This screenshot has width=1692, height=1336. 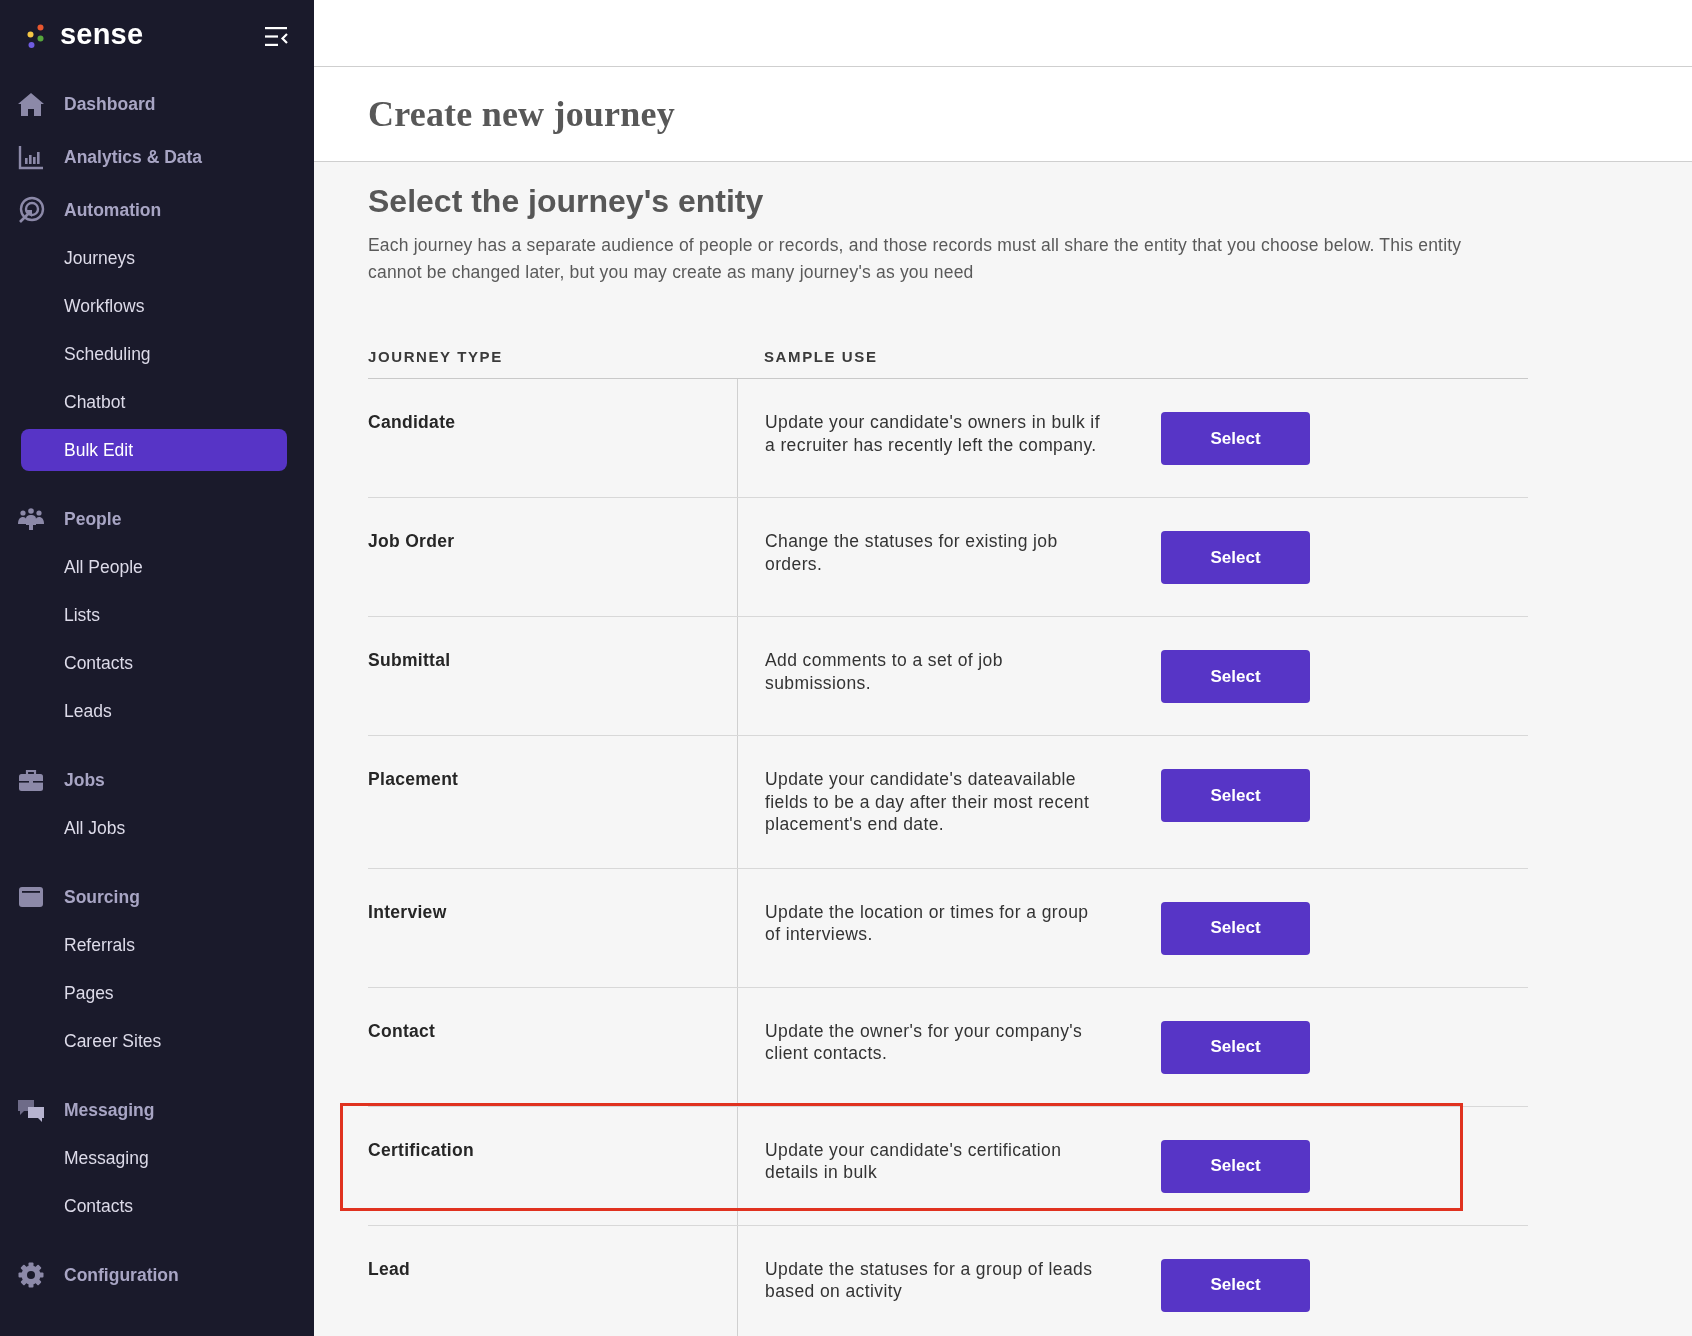 What do you see at coordinates (411, 541) in the screenshot?
I see `journey-type-label: Job Order` at bounding box center [411, 541].